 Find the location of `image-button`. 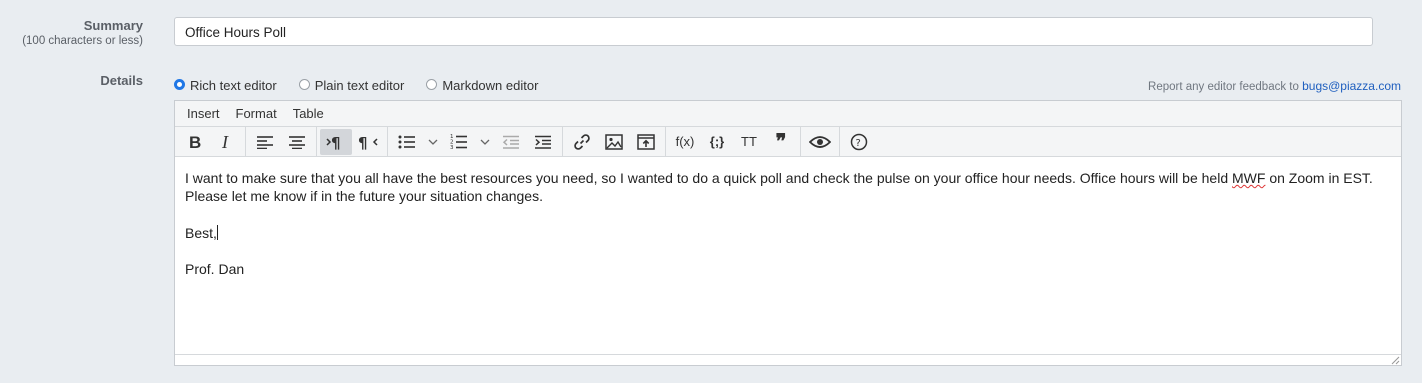

image-button is located at coordinates (614, 142).